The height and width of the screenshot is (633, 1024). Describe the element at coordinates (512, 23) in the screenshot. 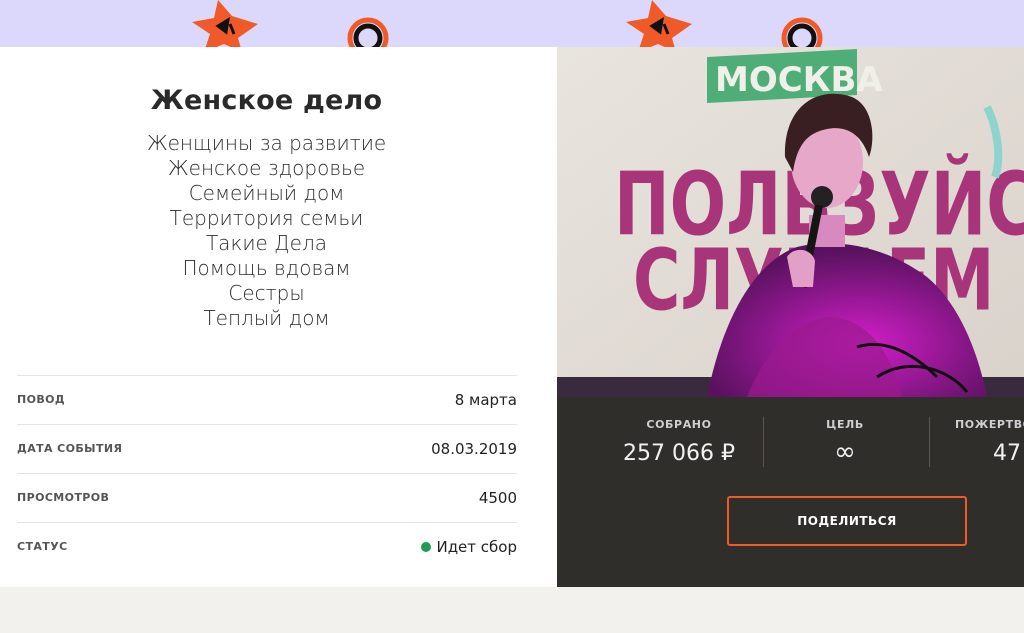

I see `top-decor-band` at that location.